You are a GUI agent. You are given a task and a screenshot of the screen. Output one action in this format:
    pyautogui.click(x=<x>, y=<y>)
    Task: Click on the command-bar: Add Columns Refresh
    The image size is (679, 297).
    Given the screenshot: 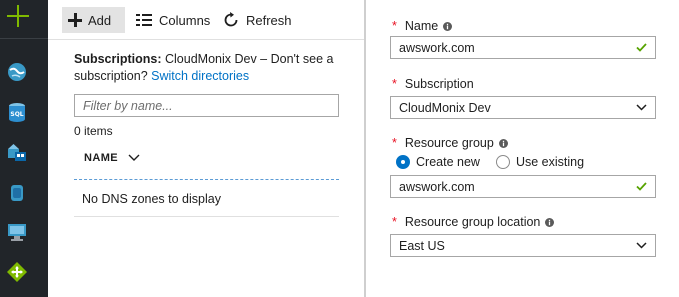 What is the action you would take?
    pyautogui.click(x=206, y=20)
    